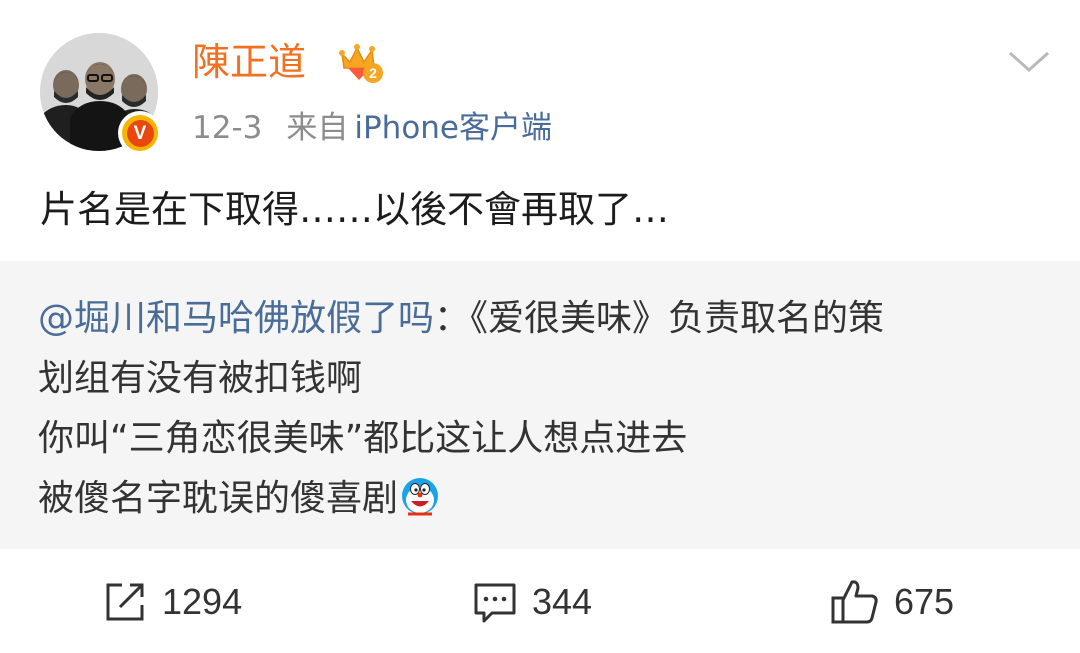 This screenshot has height=653, width=1080. I want to click on source-prefix: 来自, so click(317, 128).